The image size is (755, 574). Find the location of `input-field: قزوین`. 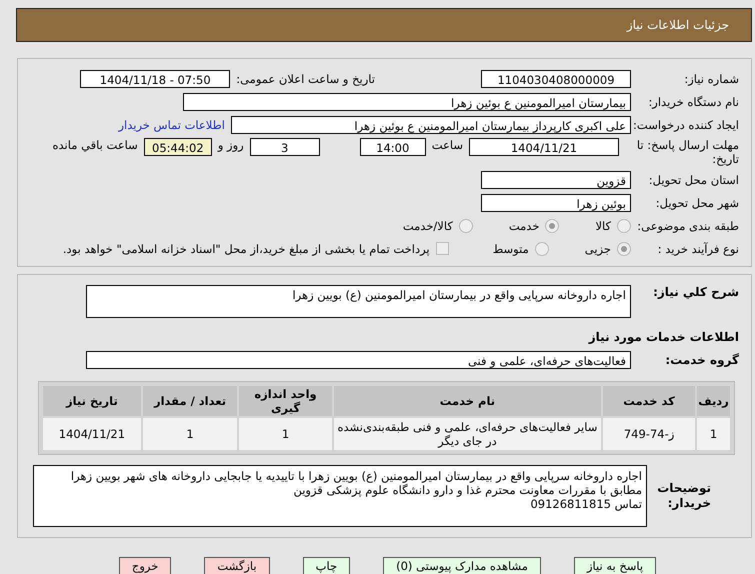

input-field: قزوین is located at coordinates (556, 179).